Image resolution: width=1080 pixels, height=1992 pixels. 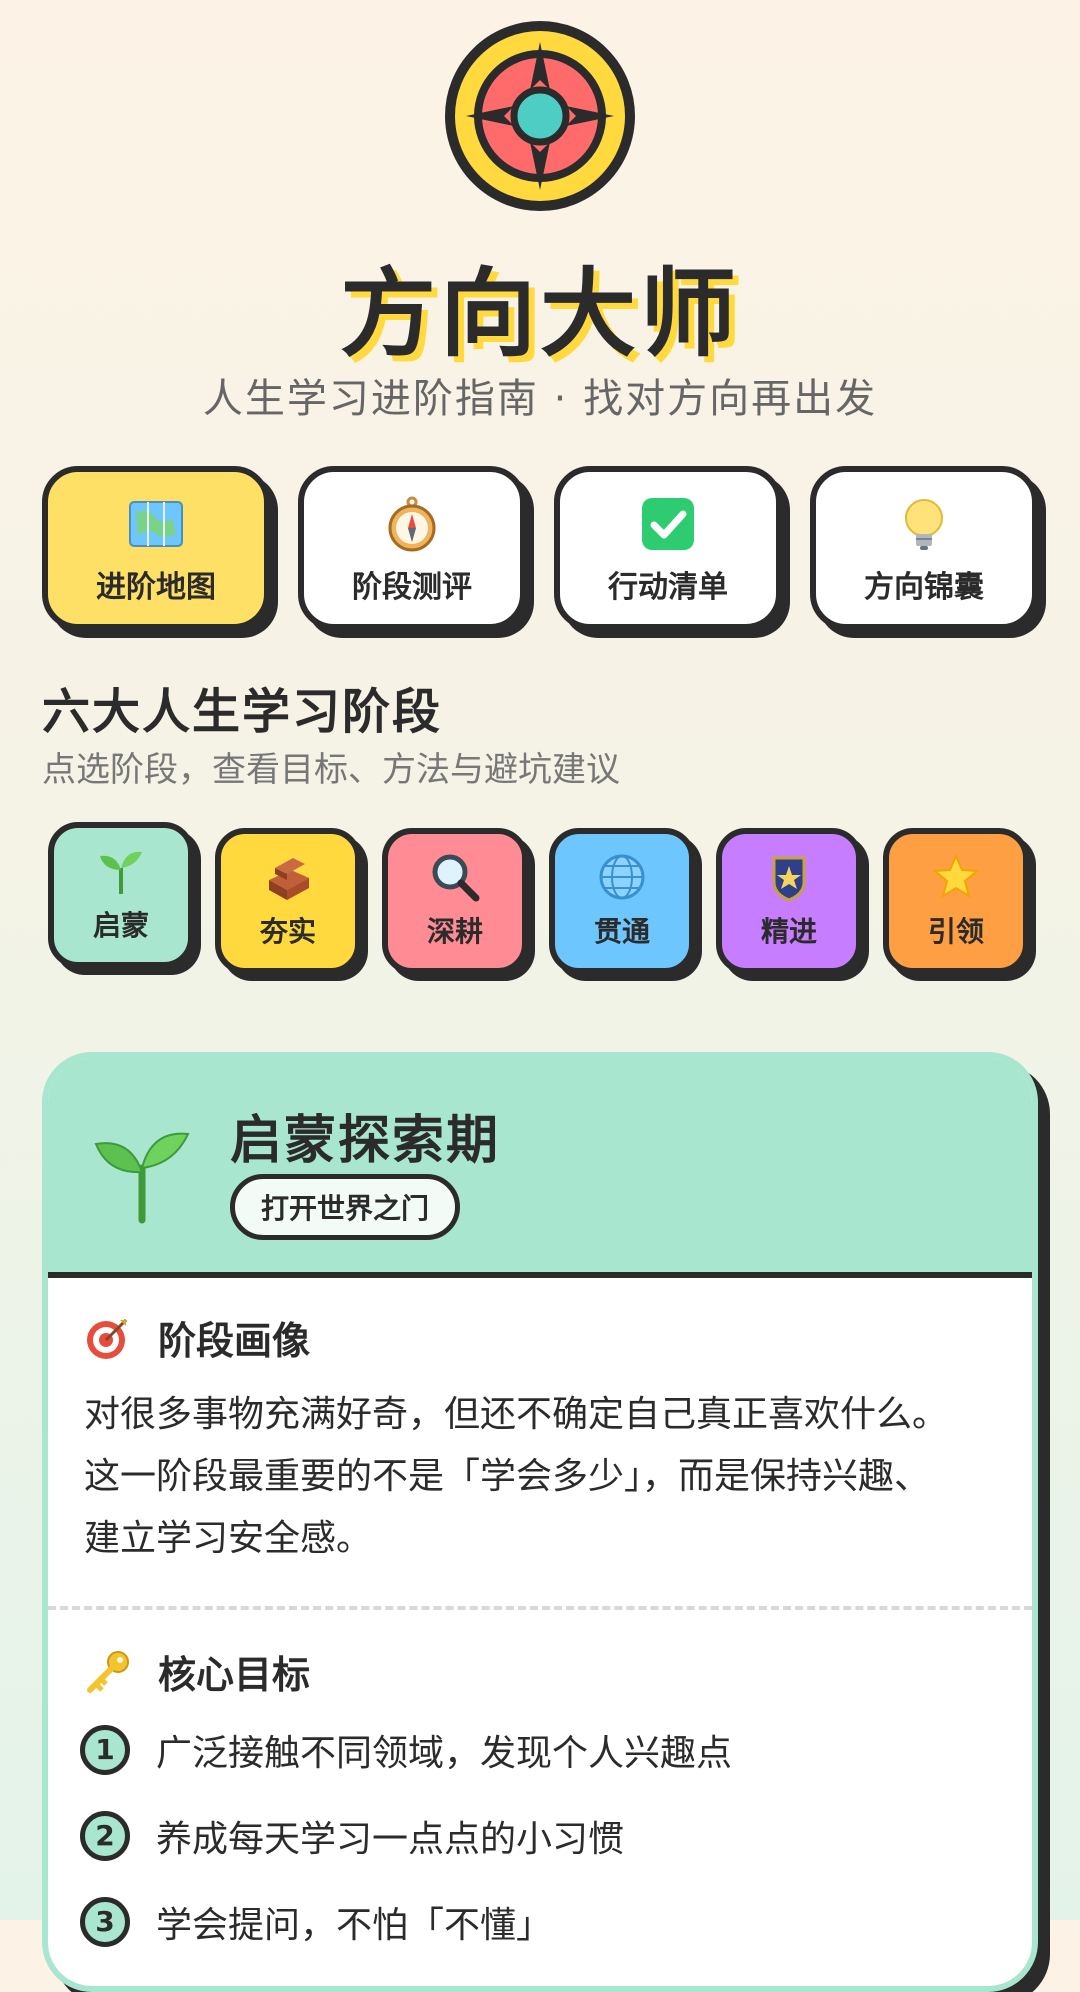 I want to click on goal-number: 3, so click(x=105, y=1922).